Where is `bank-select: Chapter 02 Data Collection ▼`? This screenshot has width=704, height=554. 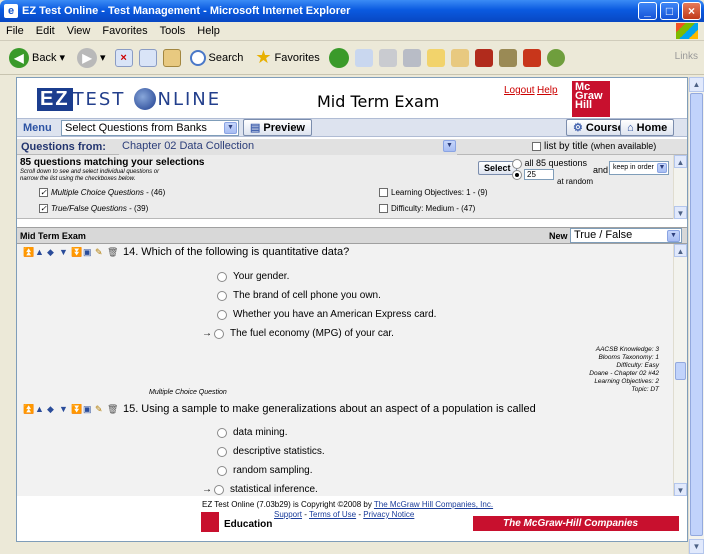 bank-select: Chapter 02 Data Collection ▼ is located at coordinates (288, 147).